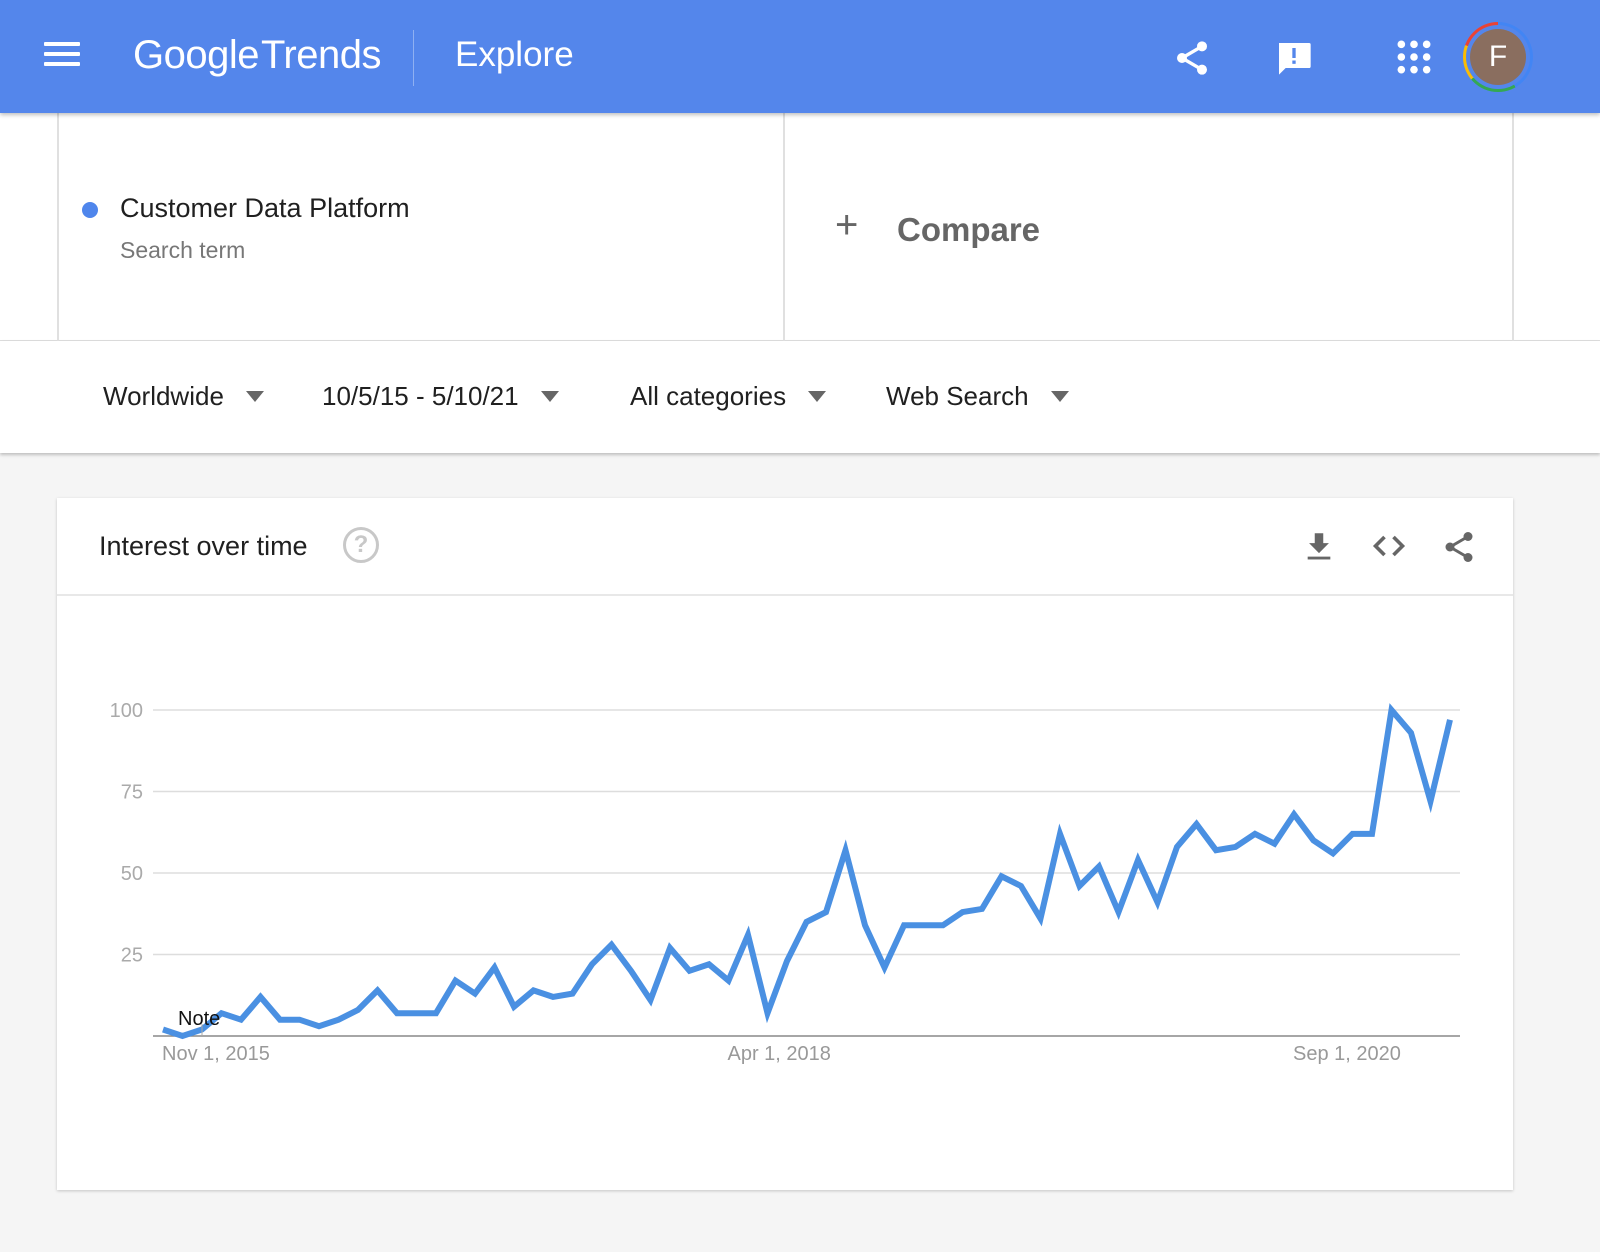 The width and height of the screenshot is (1600, 1252). Describe the element at coordinates (132, 793) in the screenshot. I see `y-tick-label: 75` at that location.